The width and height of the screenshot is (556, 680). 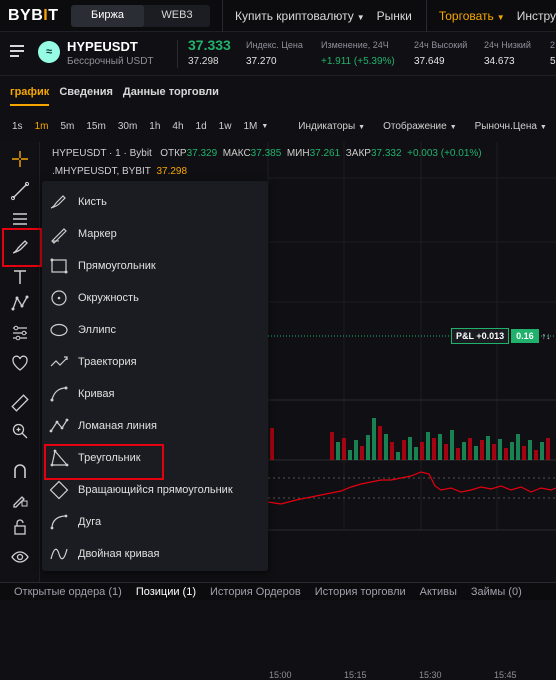 What do you see at coordinates (546, 336) in the screenshot?
I see `reverse-icon: ↑↓` at bounding box center [546, 336].